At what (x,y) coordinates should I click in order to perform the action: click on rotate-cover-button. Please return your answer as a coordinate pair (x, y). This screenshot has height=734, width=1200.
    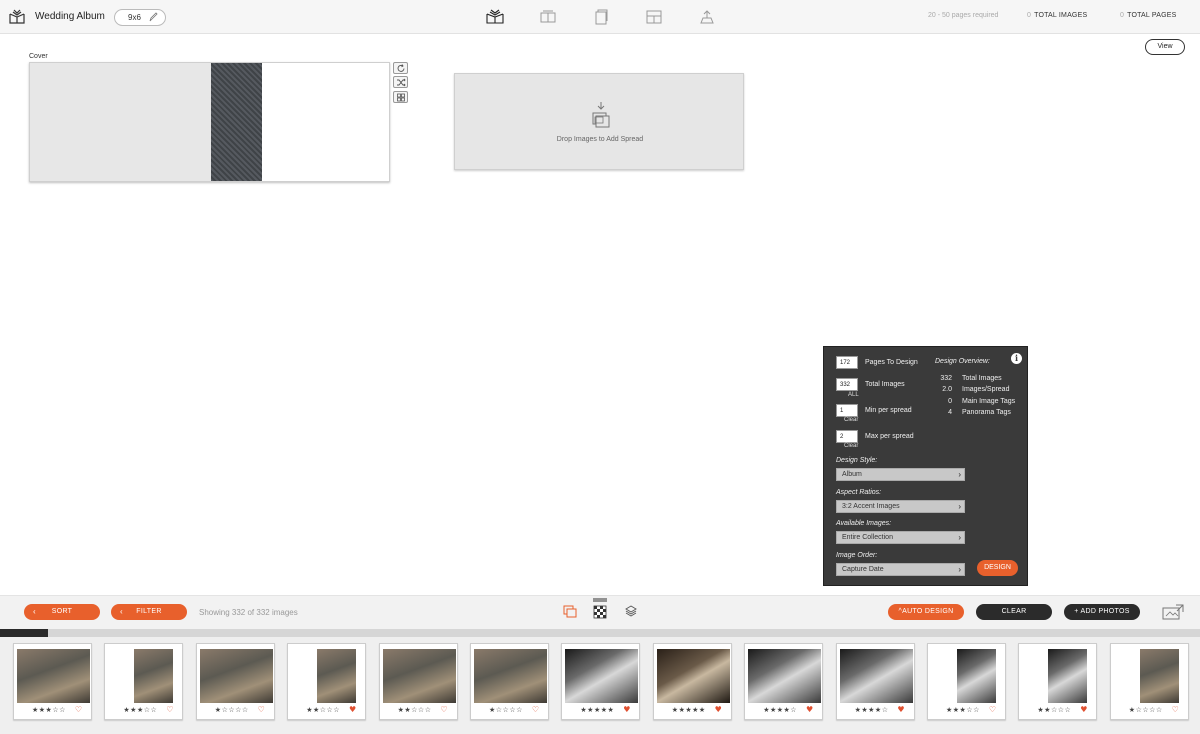
    Looking at the image, I should click on (400, 68).